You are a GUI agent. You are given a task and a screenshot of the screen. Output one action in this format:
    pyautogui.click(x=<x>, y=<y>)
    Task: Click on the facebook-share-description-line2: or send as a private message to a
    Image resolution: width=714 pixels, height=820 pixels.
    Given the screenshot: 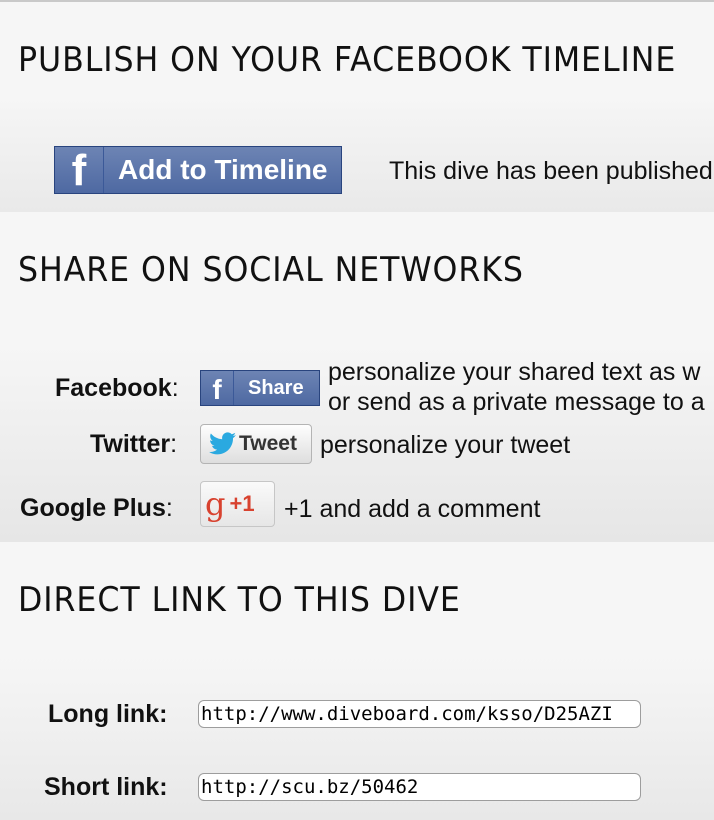 What is the action you would take?
    pyautogui.click(x=516, y=402)
    